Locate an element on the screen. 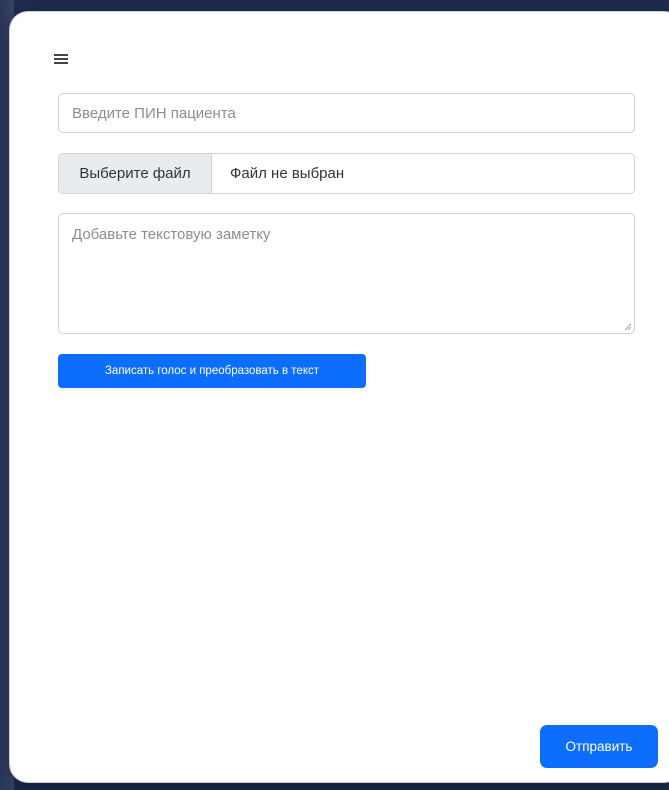  file-input: Выберите файл Файл не выбран is located at coordinates (346, 173).